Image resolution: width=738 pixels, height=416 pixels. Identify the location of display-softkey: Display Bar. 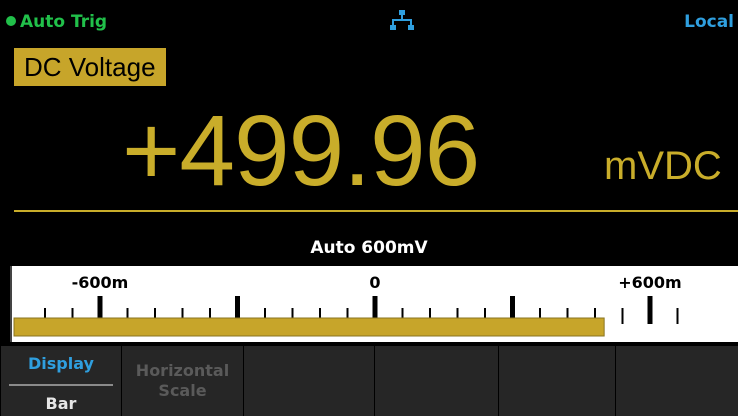
(60, 381).